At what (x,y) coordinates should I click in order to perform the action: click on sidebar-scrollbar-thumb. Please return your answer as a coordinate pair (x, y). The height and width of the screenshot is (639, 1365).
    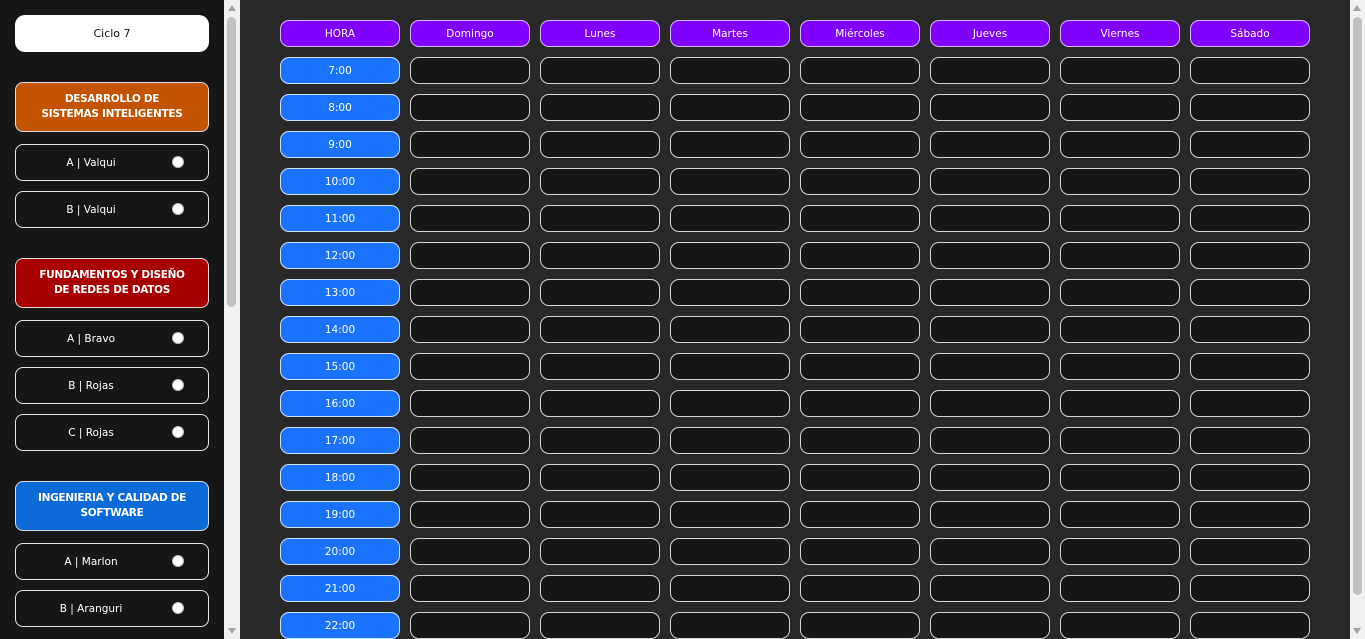
    Looking at the image, I should click on (231, 162).